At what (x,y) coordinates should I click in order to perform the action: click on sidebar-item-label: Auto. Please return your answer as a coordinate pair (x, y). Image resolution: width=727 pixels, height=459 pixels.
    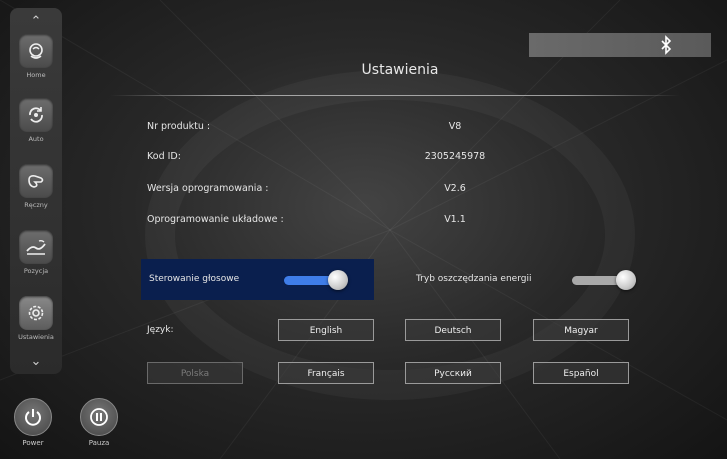
    Looking at the image, I should click on (36, 139).